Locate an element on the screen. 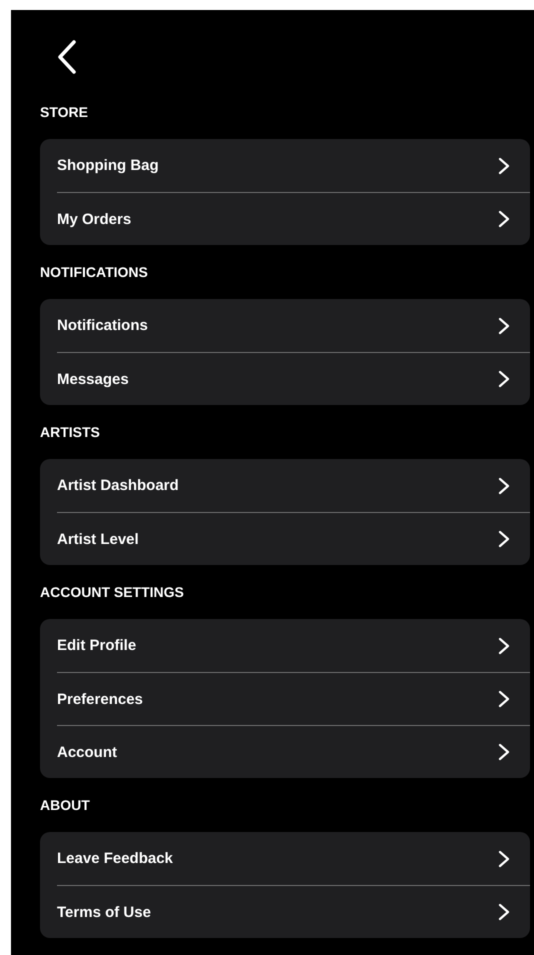 Image resolution: width=534 pixels, height=955 pixels. section-header: STORE is located at coordinates (64, 112).